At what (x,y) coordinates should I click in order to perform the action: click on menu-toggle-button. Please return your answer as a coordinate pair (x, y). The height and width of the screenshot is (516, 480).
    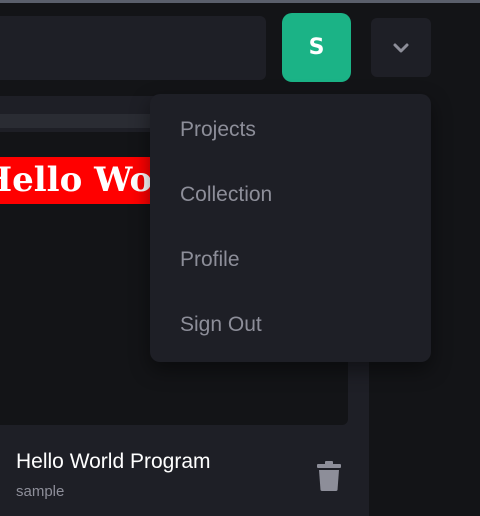
    Looking at the image, I should click on (401, 47).